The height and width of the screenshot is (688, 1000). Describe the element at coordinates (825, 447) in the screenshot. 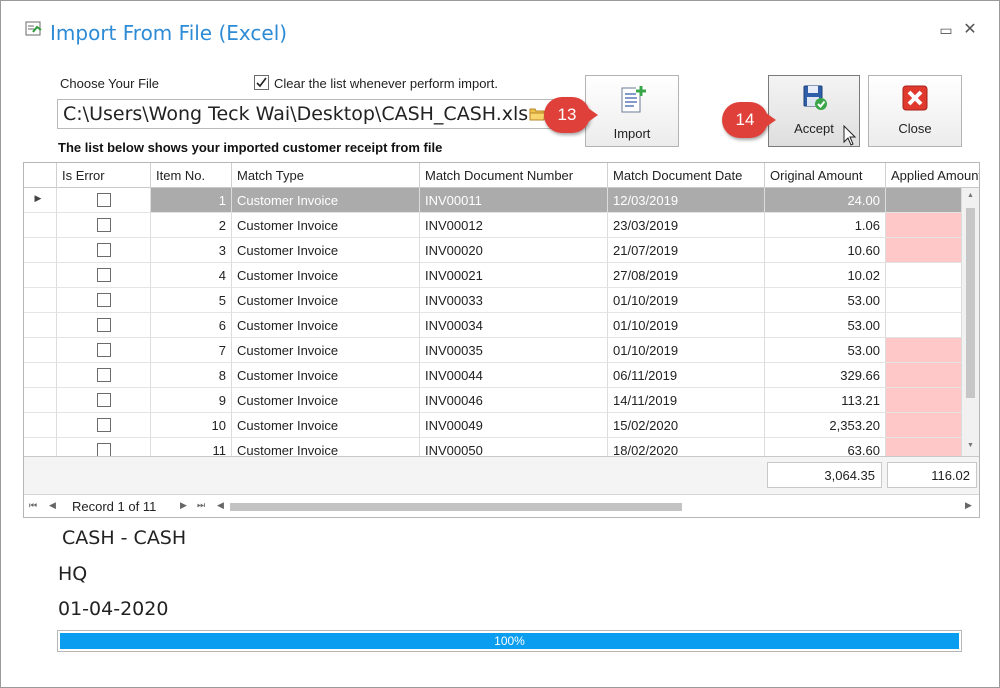

I see `cell-original: 63.60` at that location.